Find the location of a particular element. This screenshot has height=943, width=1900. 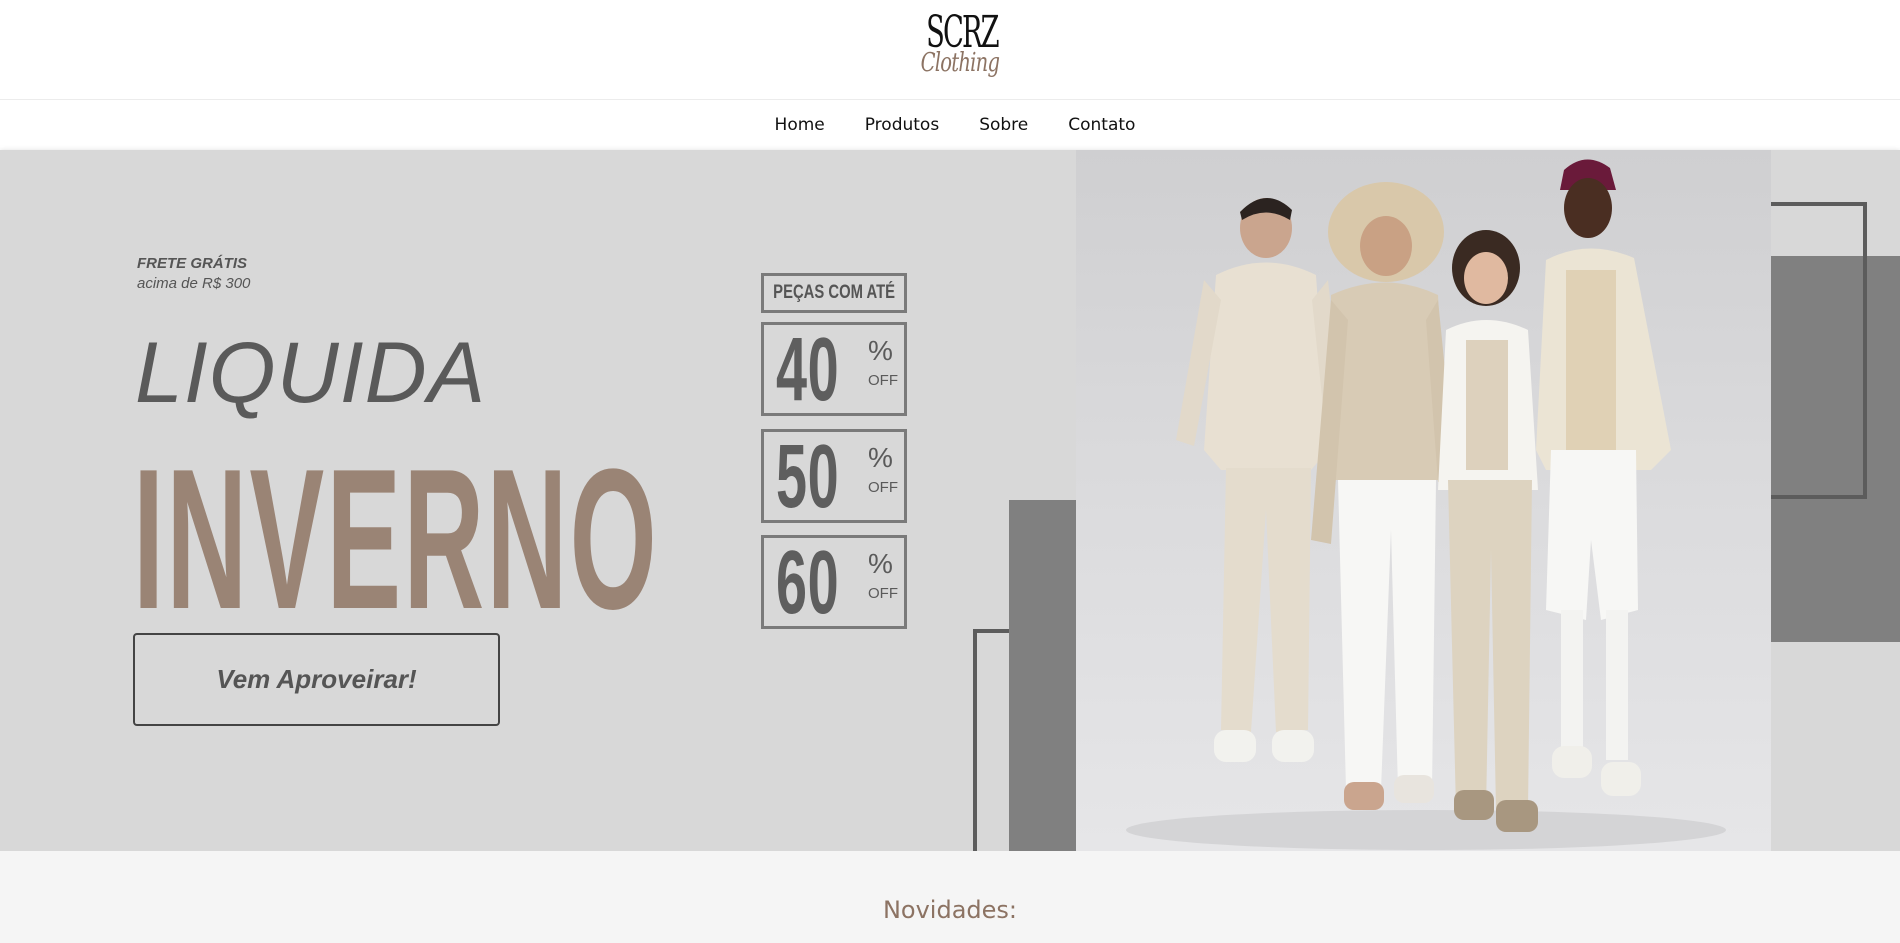

news-section: Novidades: is located at coordinates (950, 897).